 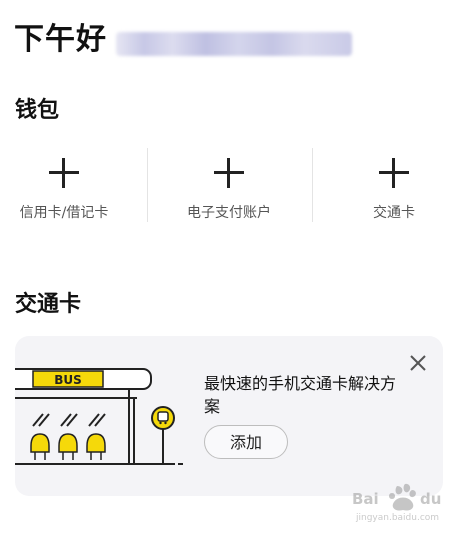 I want to click on transit-section-title: 交通卡, so click(x=48, y=304).